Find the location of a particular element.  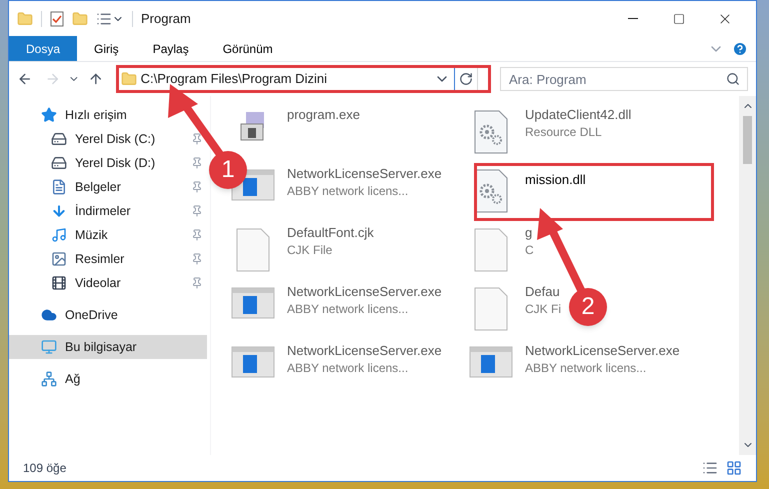

details-view-icon is located at coordinates (710, 468).